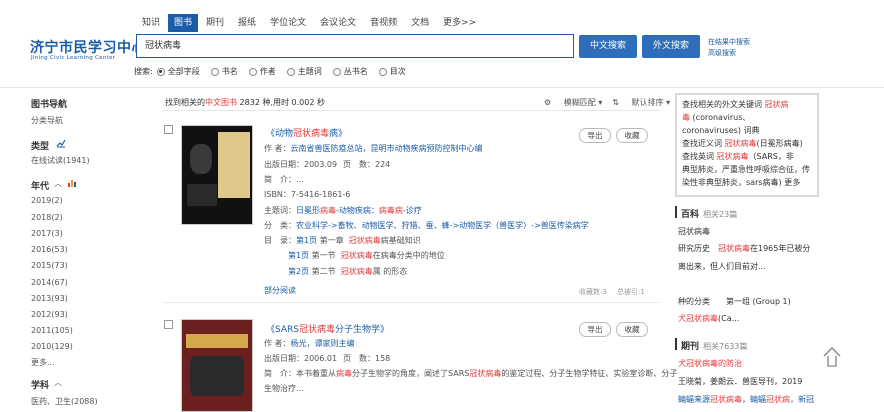 The image size is (884, 412). What do you see at coordinates (747, 169) in the screenshot?
I see `related-line: 典型肺炎，严重急性呼吸综合征，传` at bounding box center [747, 169].